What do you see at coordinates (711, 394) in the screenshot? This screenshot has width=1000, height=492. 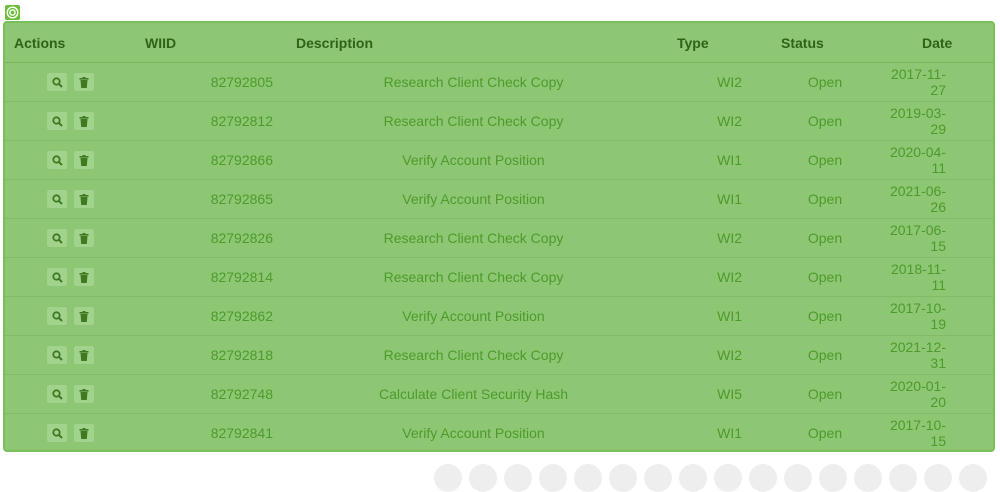 I see `cell-type: WI5` at bounding box center [711, 394].